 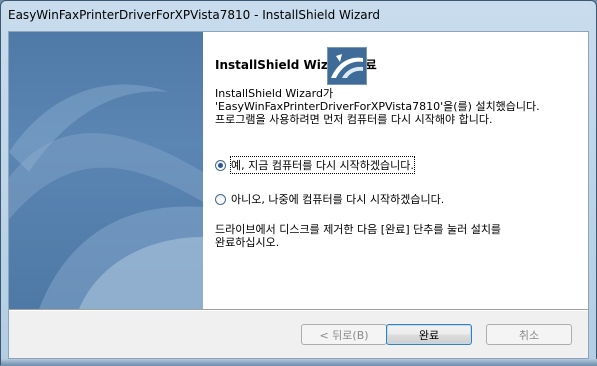 What do you see at coordinates (322, 165) in the screenshot?
I see `restart-now-label: 예, 지금 컴퓨터를 다시 시작하겠습니다.` at bounding box center [322, 165].